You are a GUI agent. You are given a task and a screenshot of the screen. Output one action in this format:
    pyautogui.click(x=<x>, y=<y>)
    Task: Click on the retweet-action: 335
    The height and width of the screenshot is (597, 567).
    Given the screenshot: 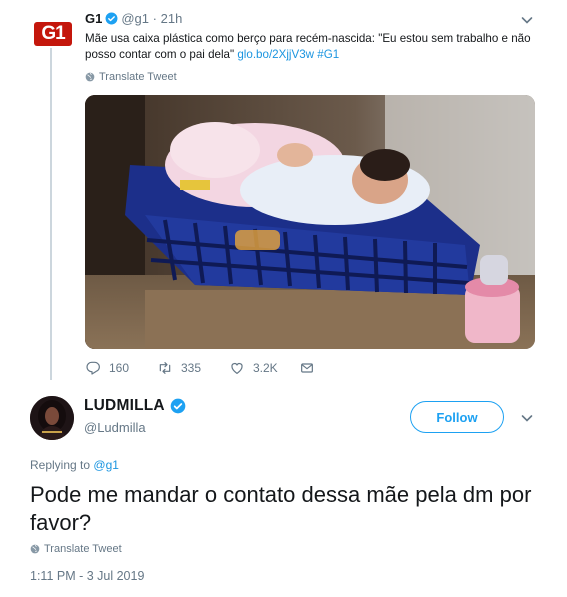 What is the action you would take?
    pyautogui.click(x=193, y=368)
    